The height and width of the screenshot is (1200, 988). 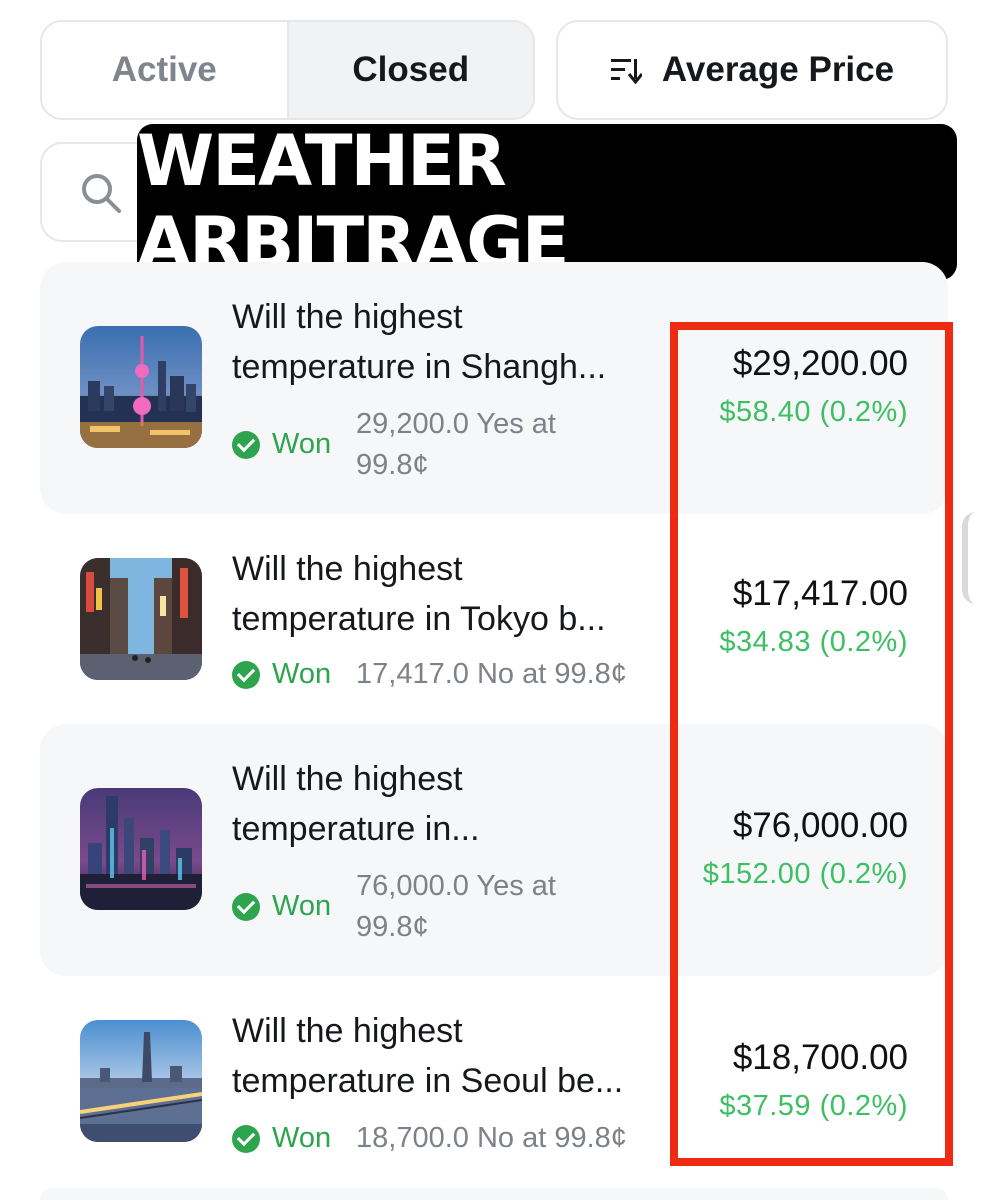 What do you see at coordinates (101, 193) in the screenshot?
I see `search-icon` at bounding box center [101, 193].